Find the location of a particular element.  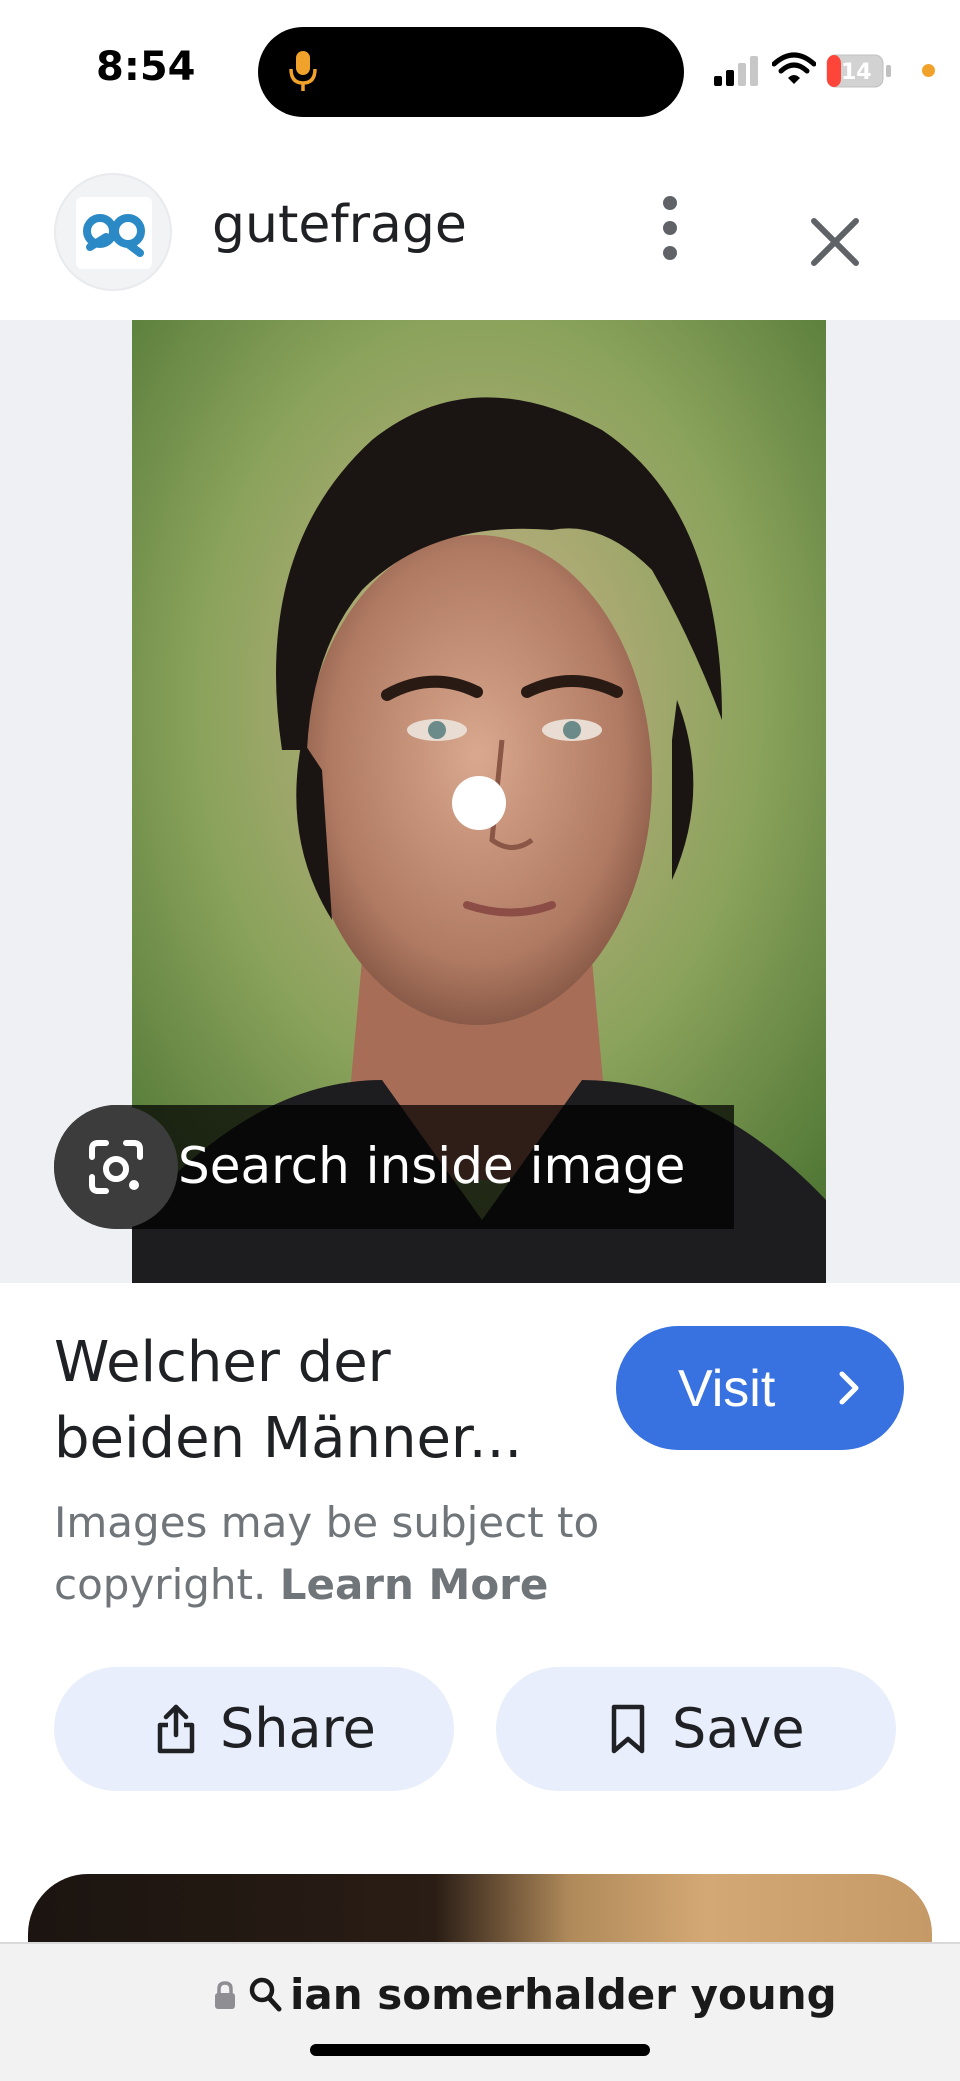

search-inside-image-button: Search inside image is located at coordinates (394, 1167).